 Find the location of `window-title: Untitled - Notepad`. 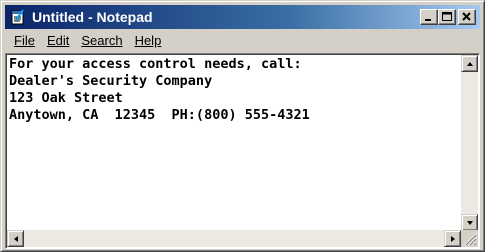

window-title: Untitled - Notepad is located at coordinates (92, 17).